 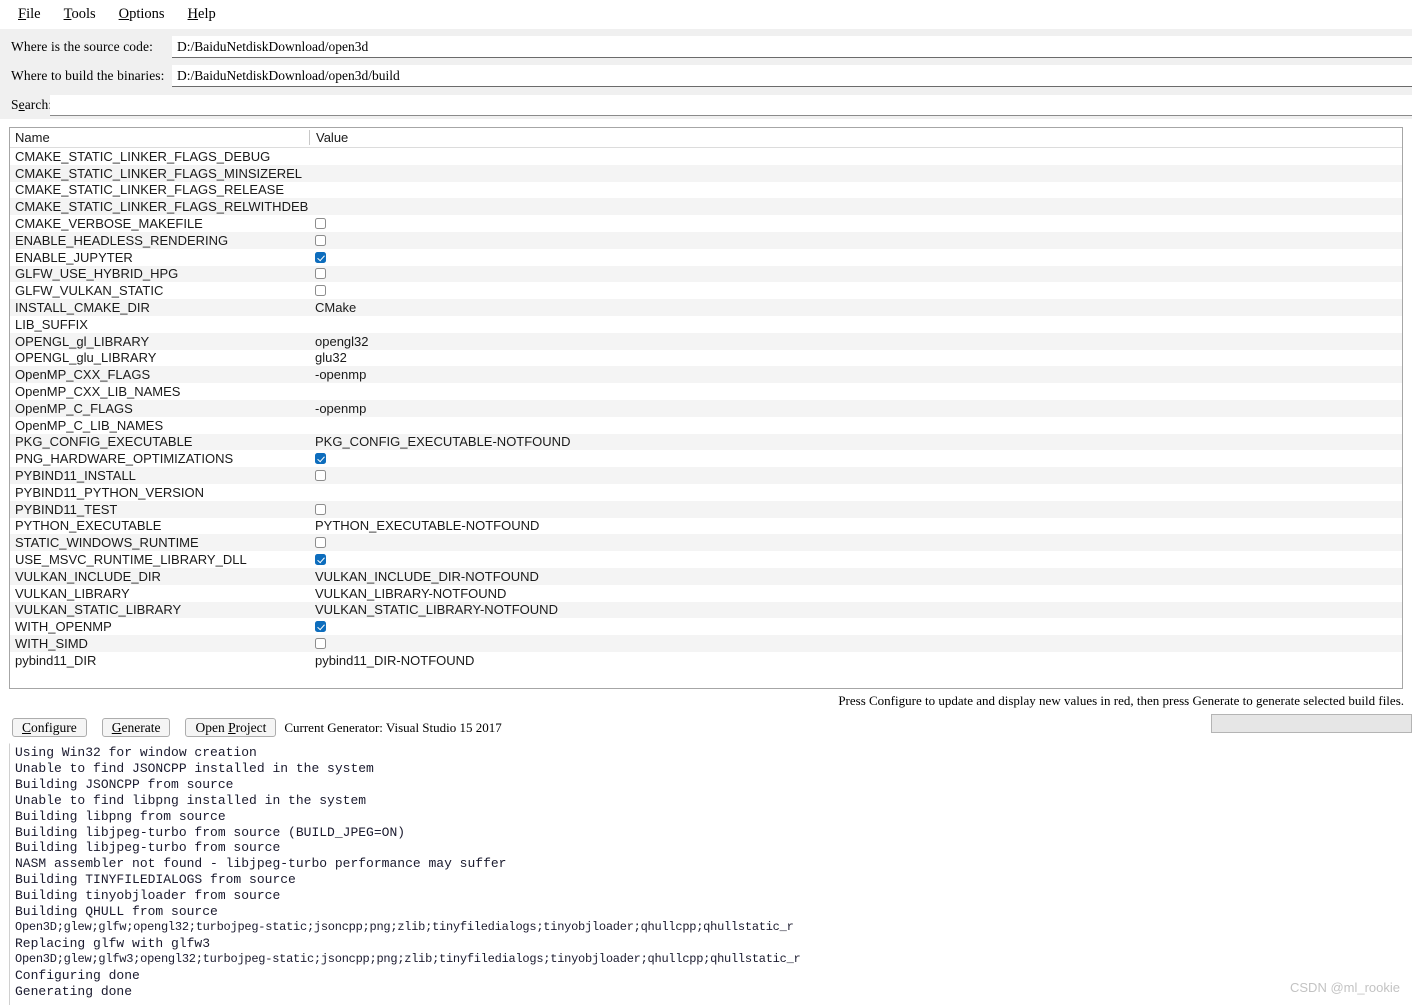 I want to click on table-row: WITH_SIMD, so click(x=706, y=643).